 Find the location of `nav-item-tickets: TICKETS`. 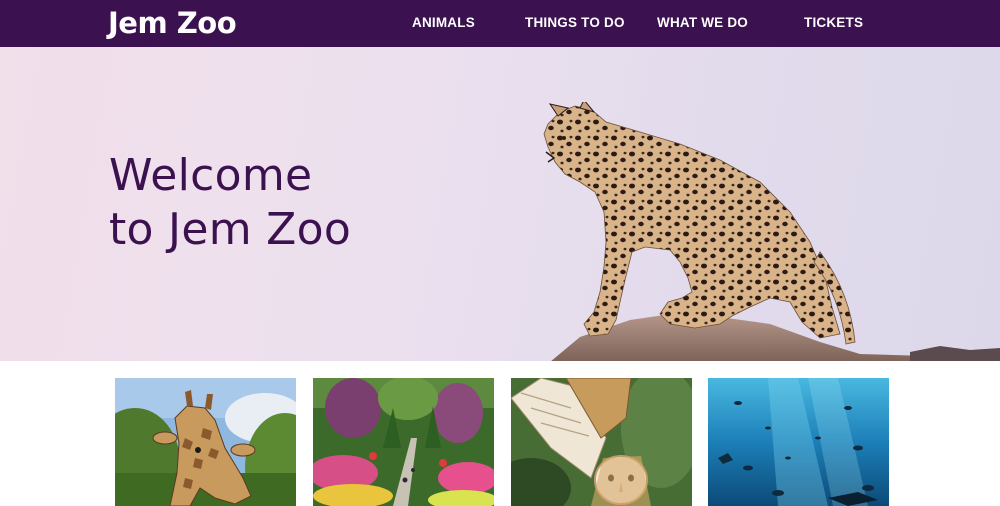

nav-item-tickets: TICKETS is located at coordinates (833, 23).